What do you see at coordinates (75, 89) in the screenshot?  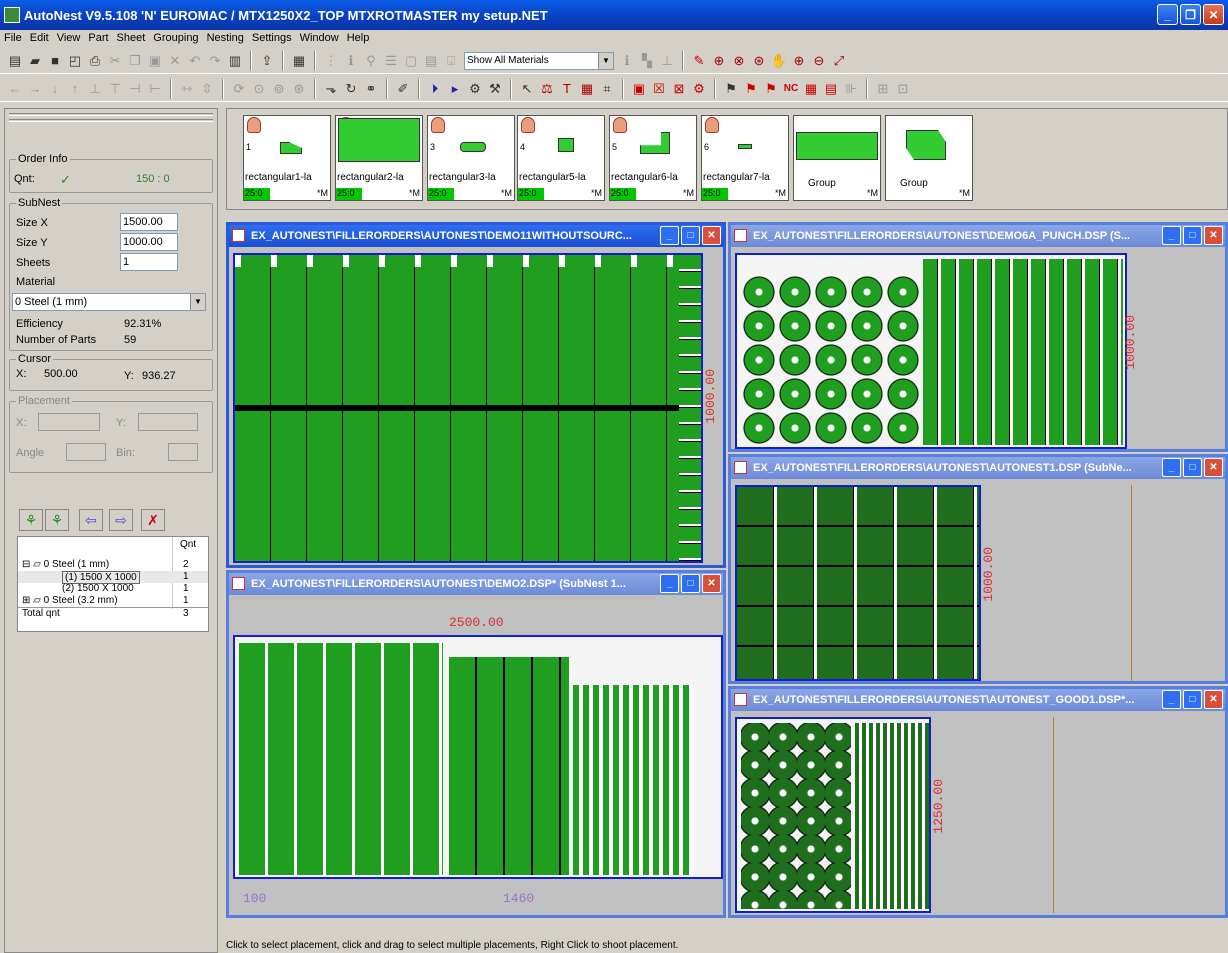 I see `move-up-icon: ↑` at bounding box center [75, 89].